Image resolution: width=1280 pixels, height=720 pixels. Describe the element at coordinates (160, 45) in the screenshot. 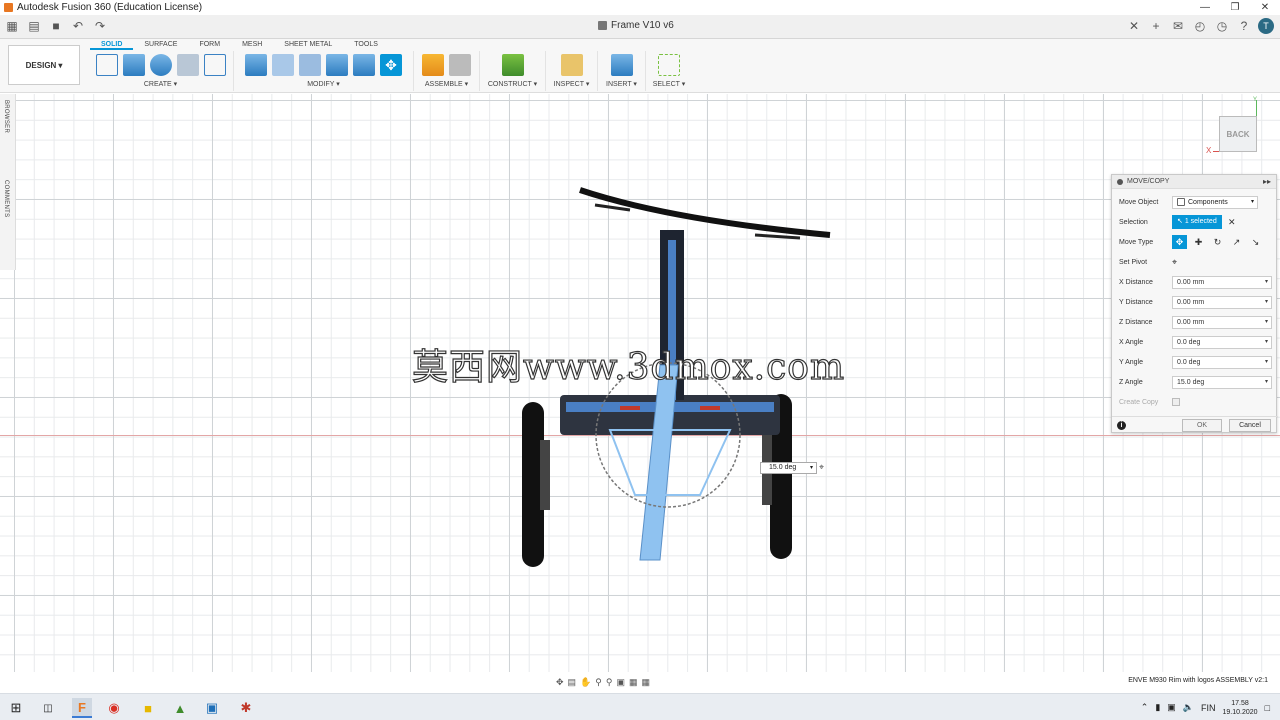

I see `tab-surface: SURFACE` at that location.